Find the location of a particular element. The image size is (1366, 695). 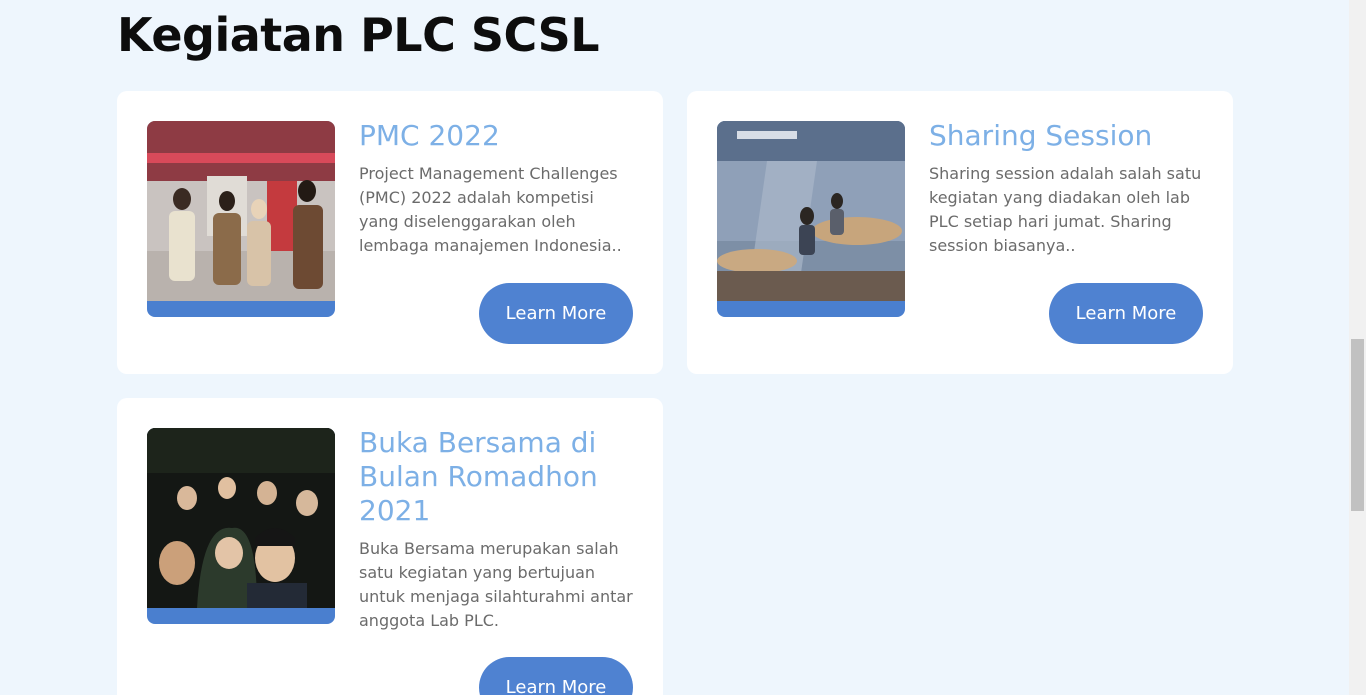

meeting-room-photo is located at coordinates (811, 211).